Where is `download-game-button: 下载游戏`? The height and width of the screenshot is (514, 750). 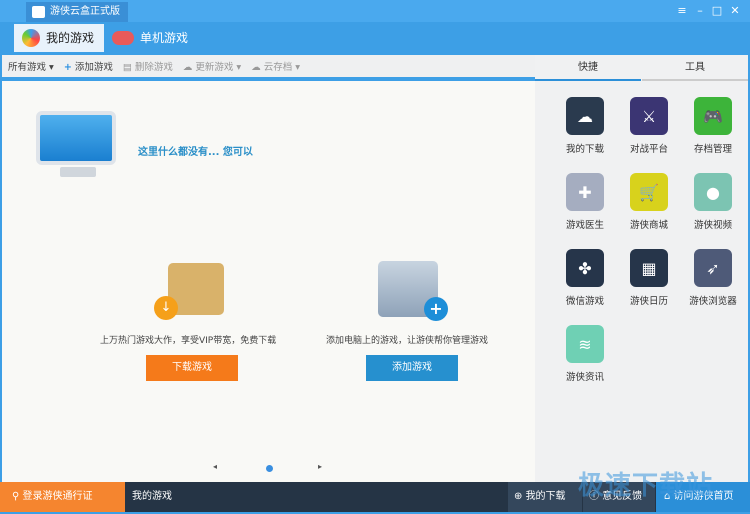
download-game-button: 下载游戏 is located at coordinates (192, 368).